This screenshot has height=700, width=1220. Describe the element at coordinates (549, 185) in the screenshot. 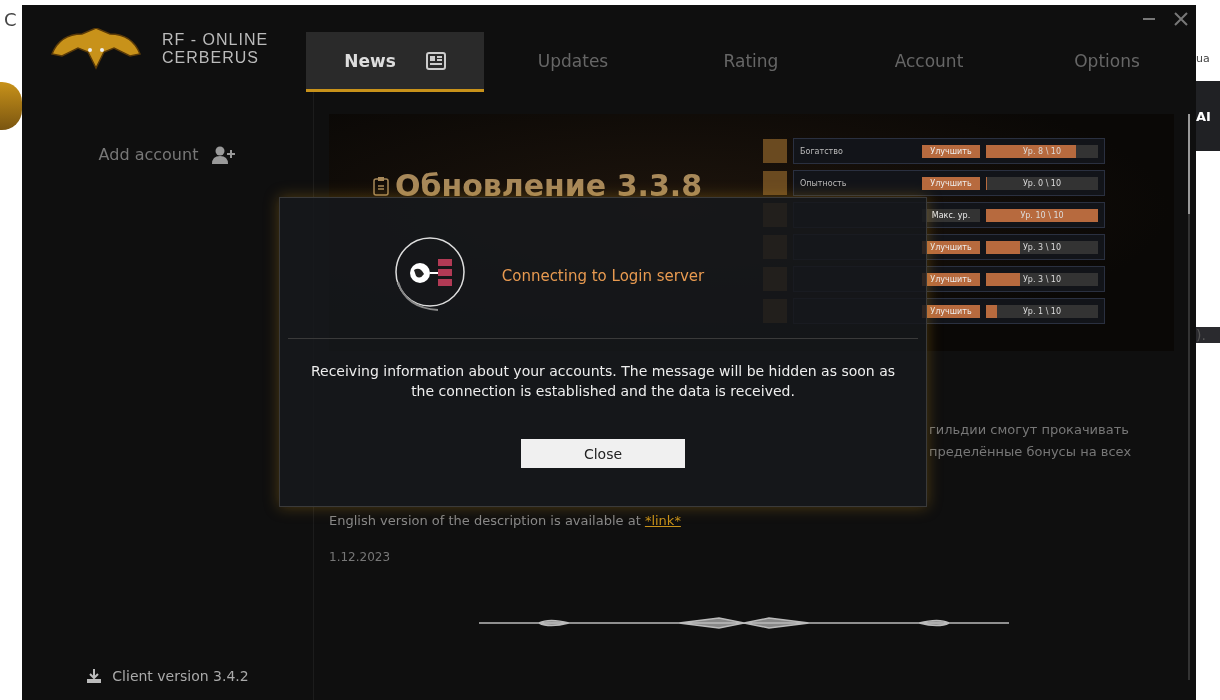

I see `banner-title: Обновление 3.3.8` at that location.